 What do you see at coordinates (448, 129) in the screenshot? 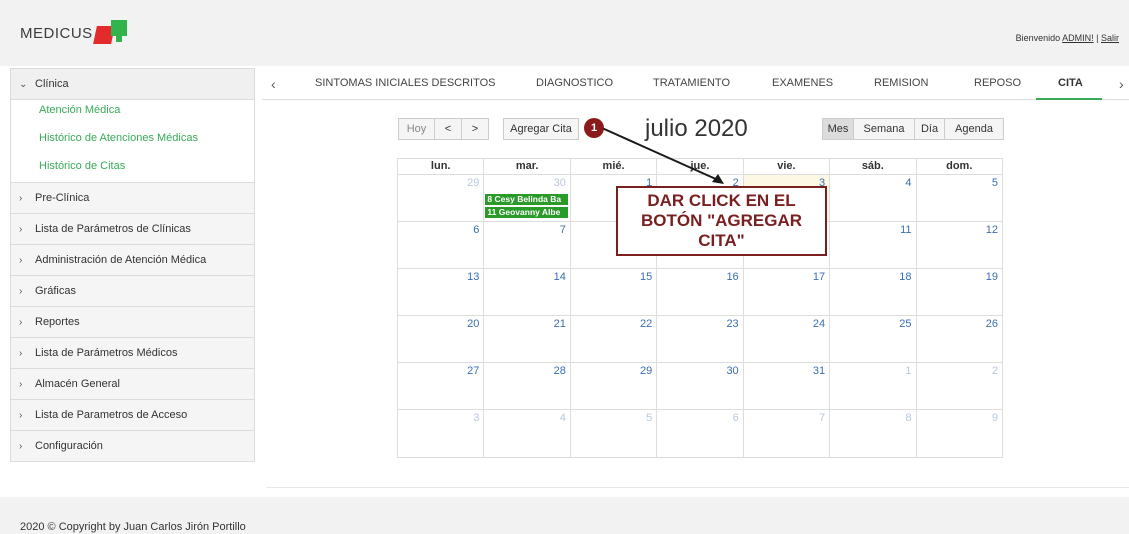
I see `prev-month-button: <` at bounding box center [448, 129].